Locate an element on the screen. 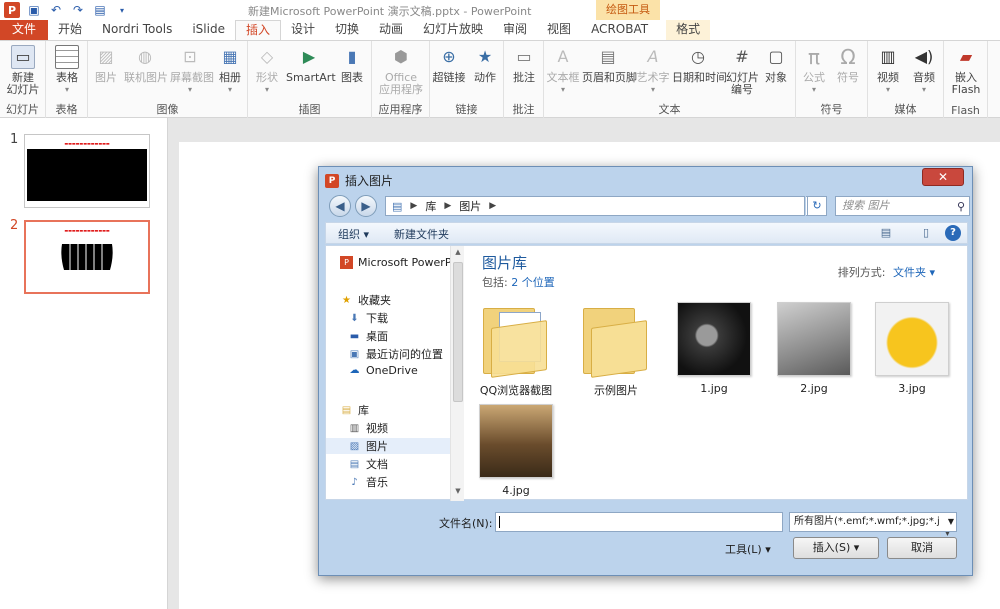 The width and height of the screenshot is (1000, 609). file-item-3-jpg: 3.jpg is located at coordinates (912, 348).